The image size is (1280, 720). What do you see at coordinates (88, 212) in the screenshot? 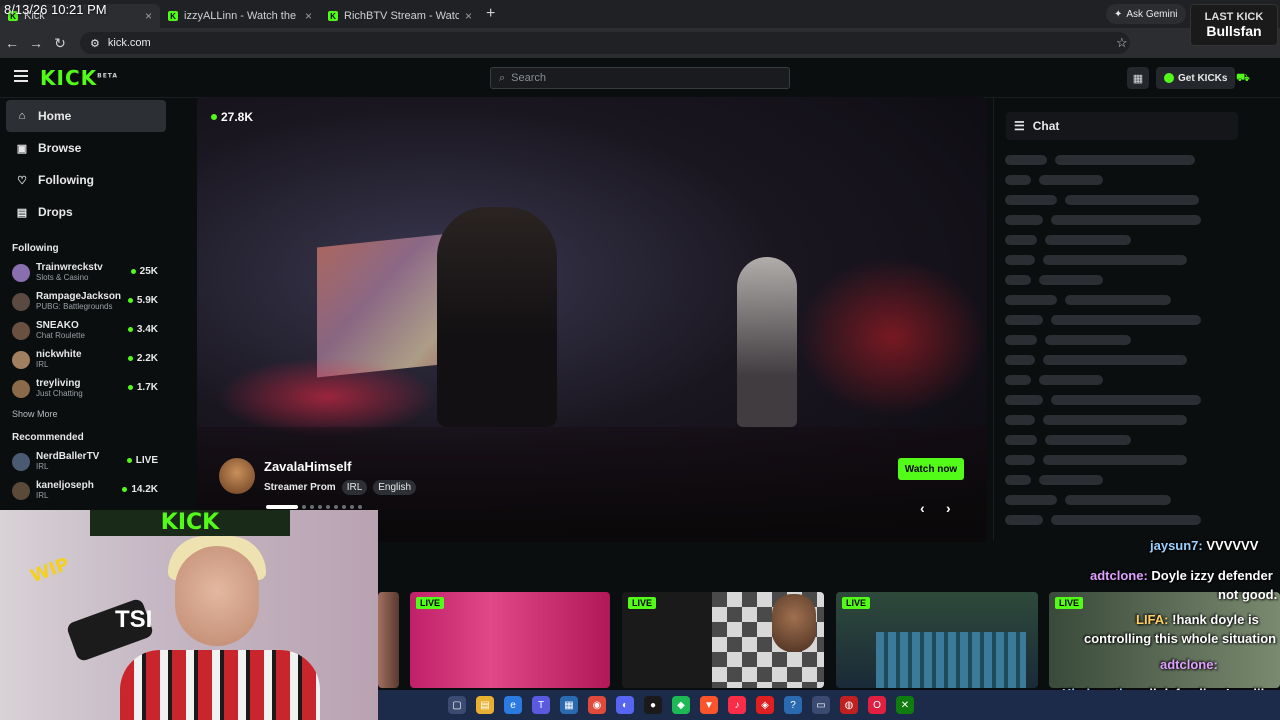
I see `sidebar-item-drops: ▤ Drops` at bounding box center [88, 212].